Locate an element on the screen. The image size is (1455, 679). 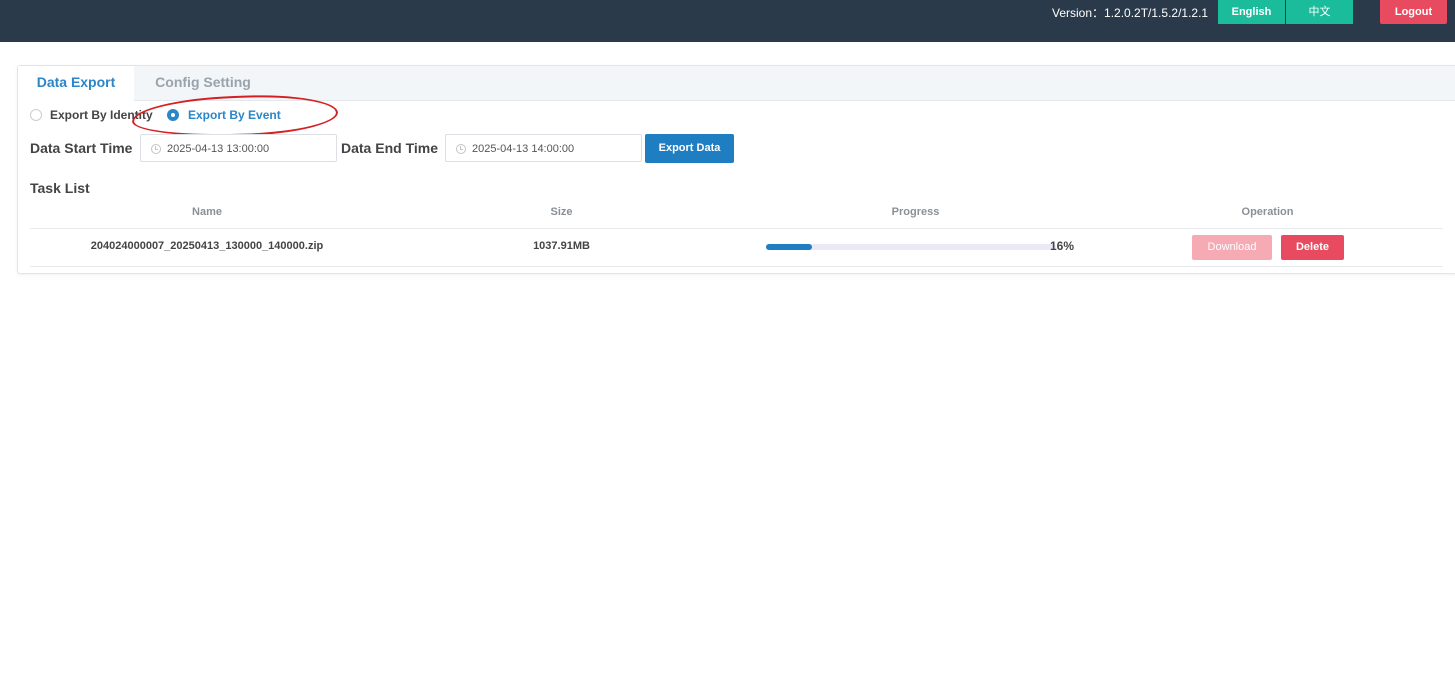
data-start-time-label: Data Start Time is located at coordinates (81, 148).